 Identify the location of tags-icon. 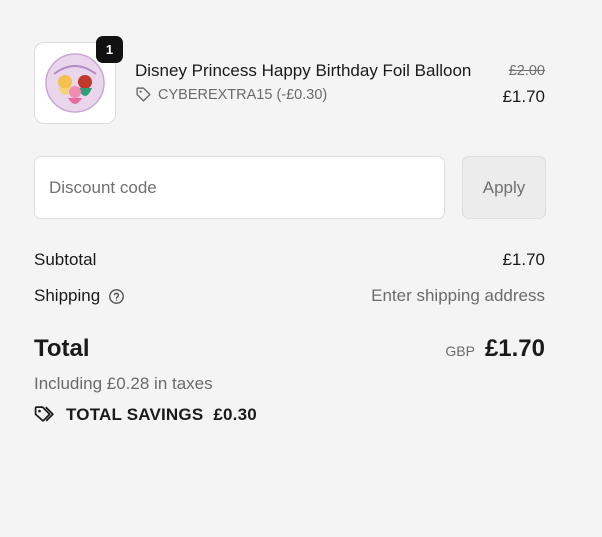
(44, 414).